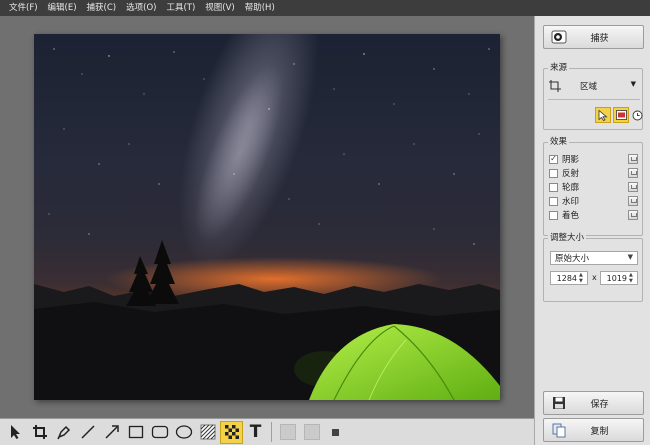  I want to click on tool-rectangle, so click(135, 432).